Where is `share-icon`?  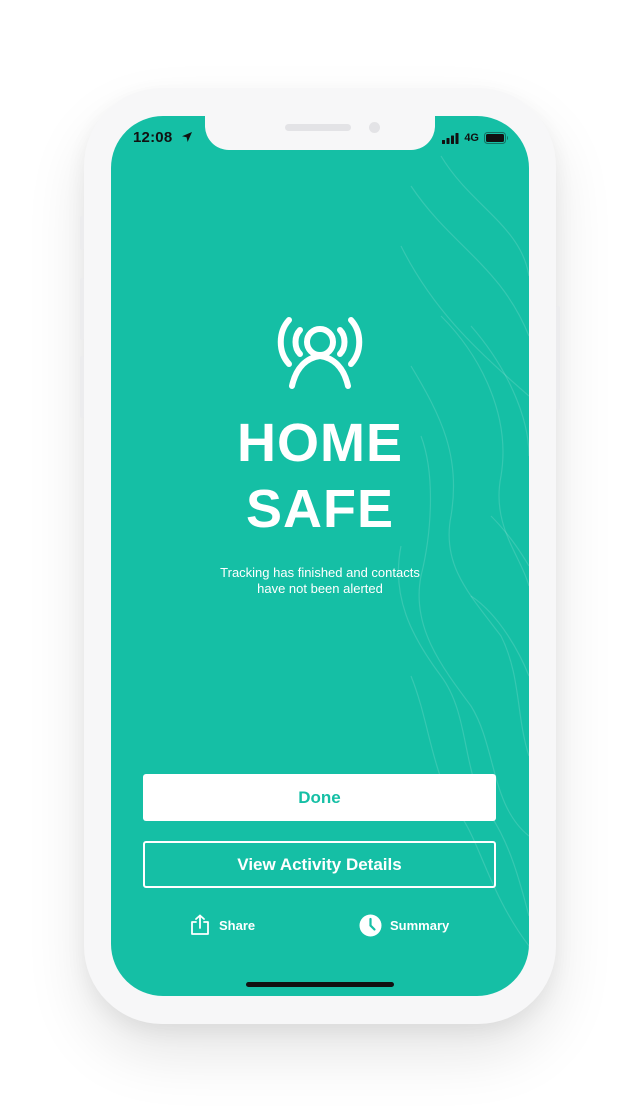
share-icon is located at coordinates (200, 924).